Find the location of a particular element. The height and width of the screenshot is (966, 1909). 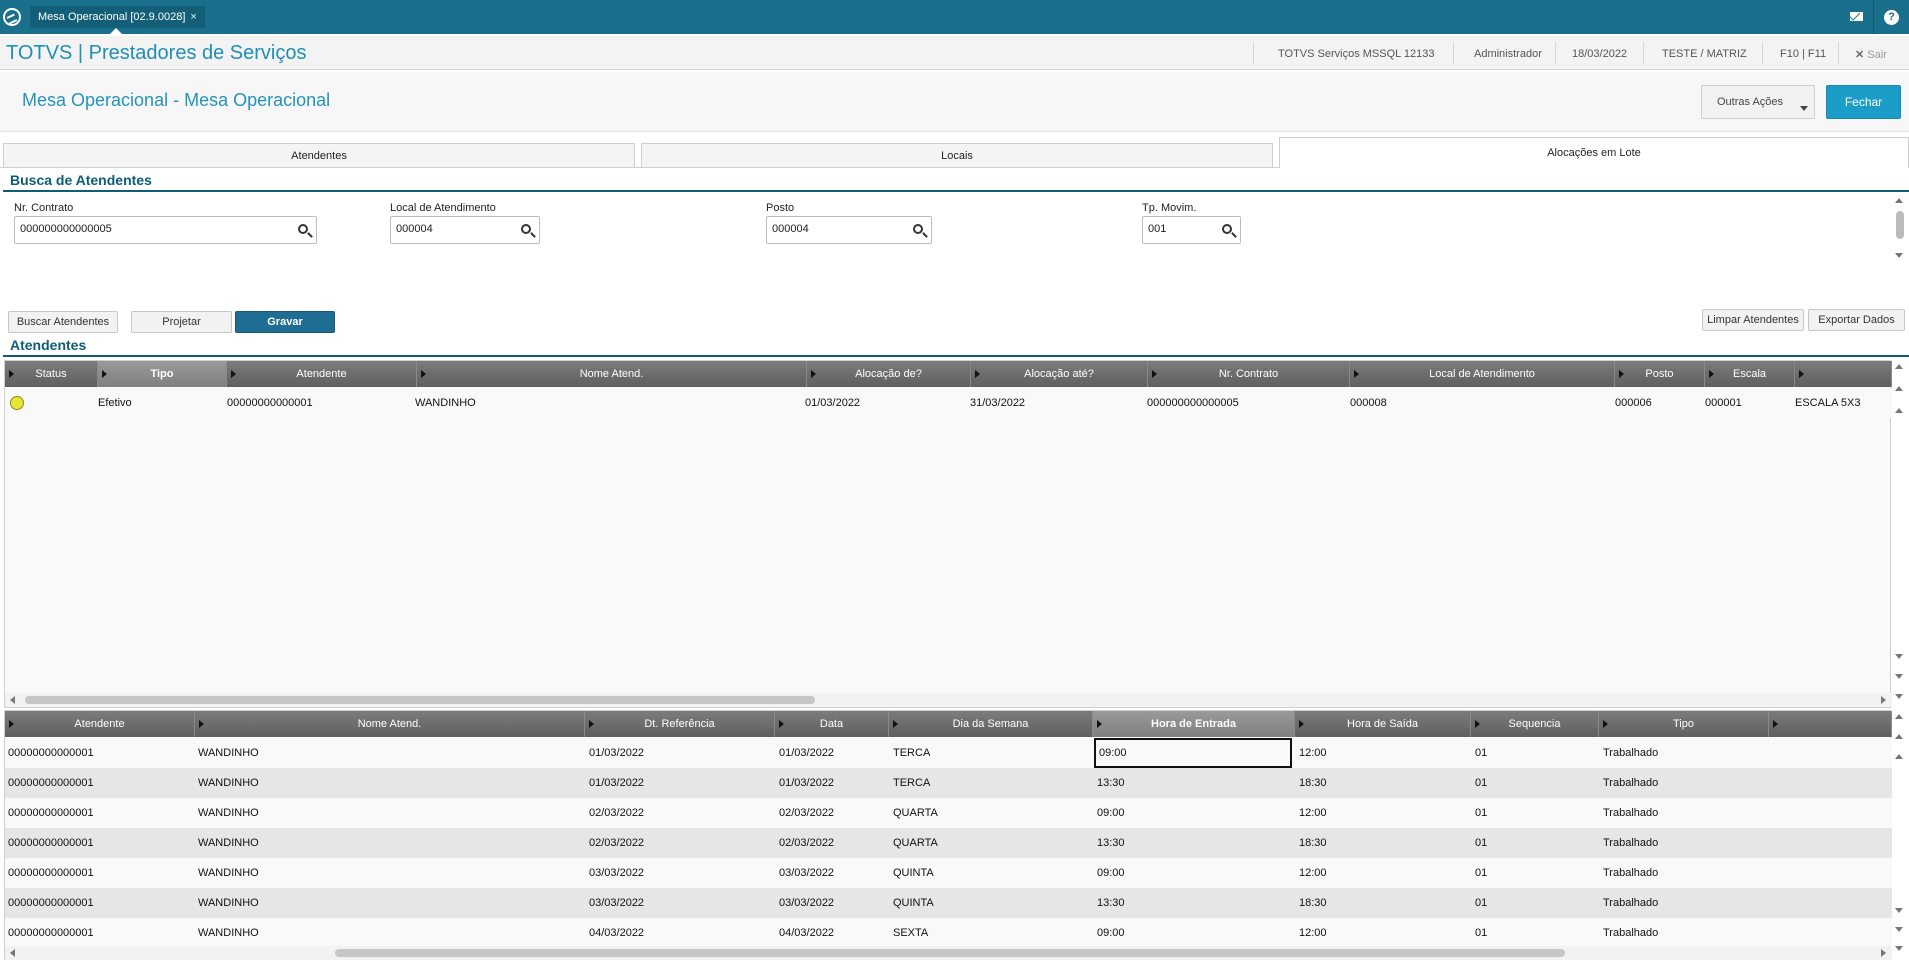

column-header-posto: Posto is located at coordinates (1660, 374).